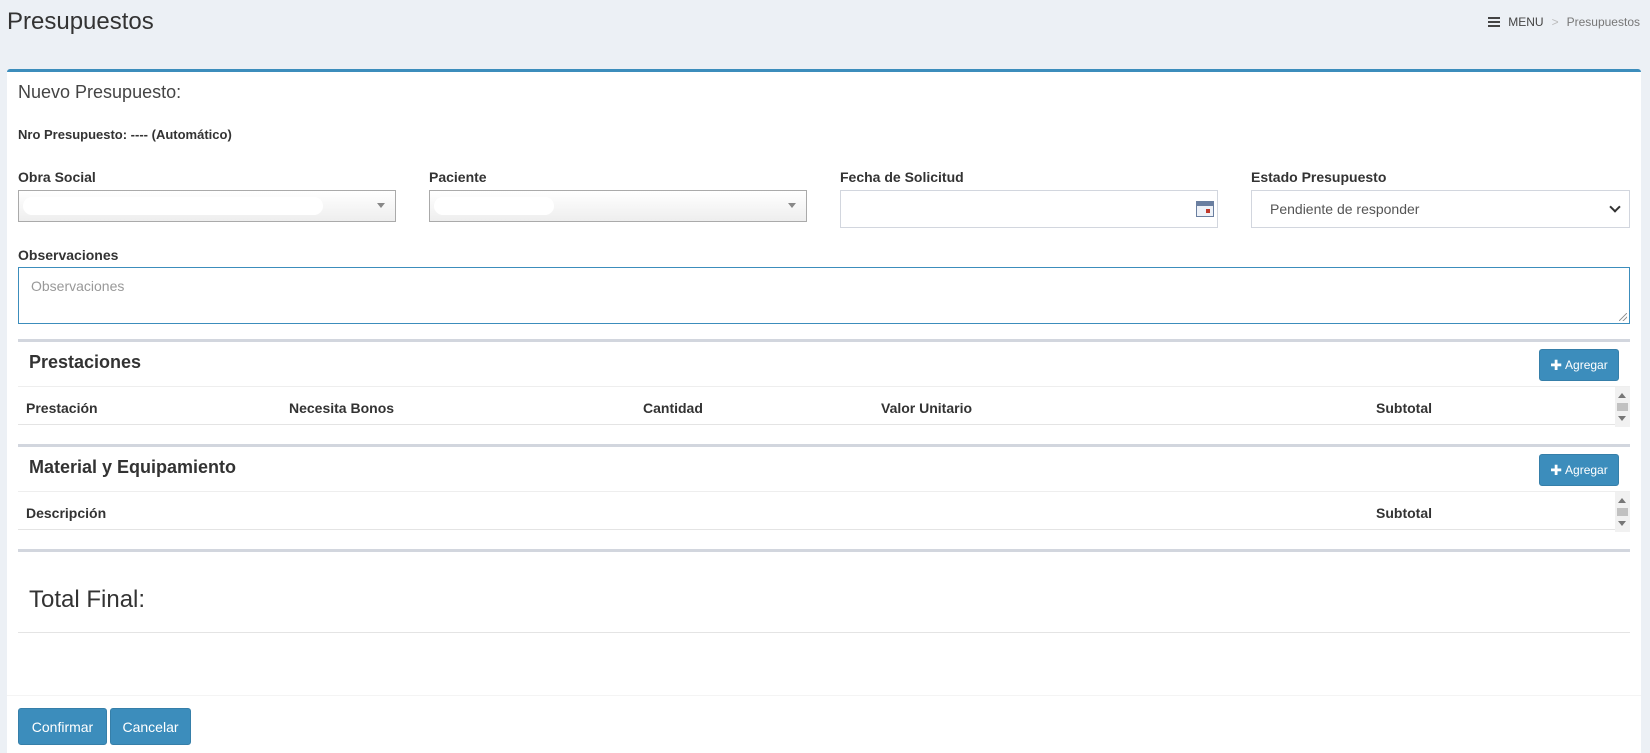 The image size is (1650, 753). What do you see at coordinates (1603, 22) in the screenshot?
I see `breadcrumb-current: Presupuestos` at bounding box center [1603, 22].